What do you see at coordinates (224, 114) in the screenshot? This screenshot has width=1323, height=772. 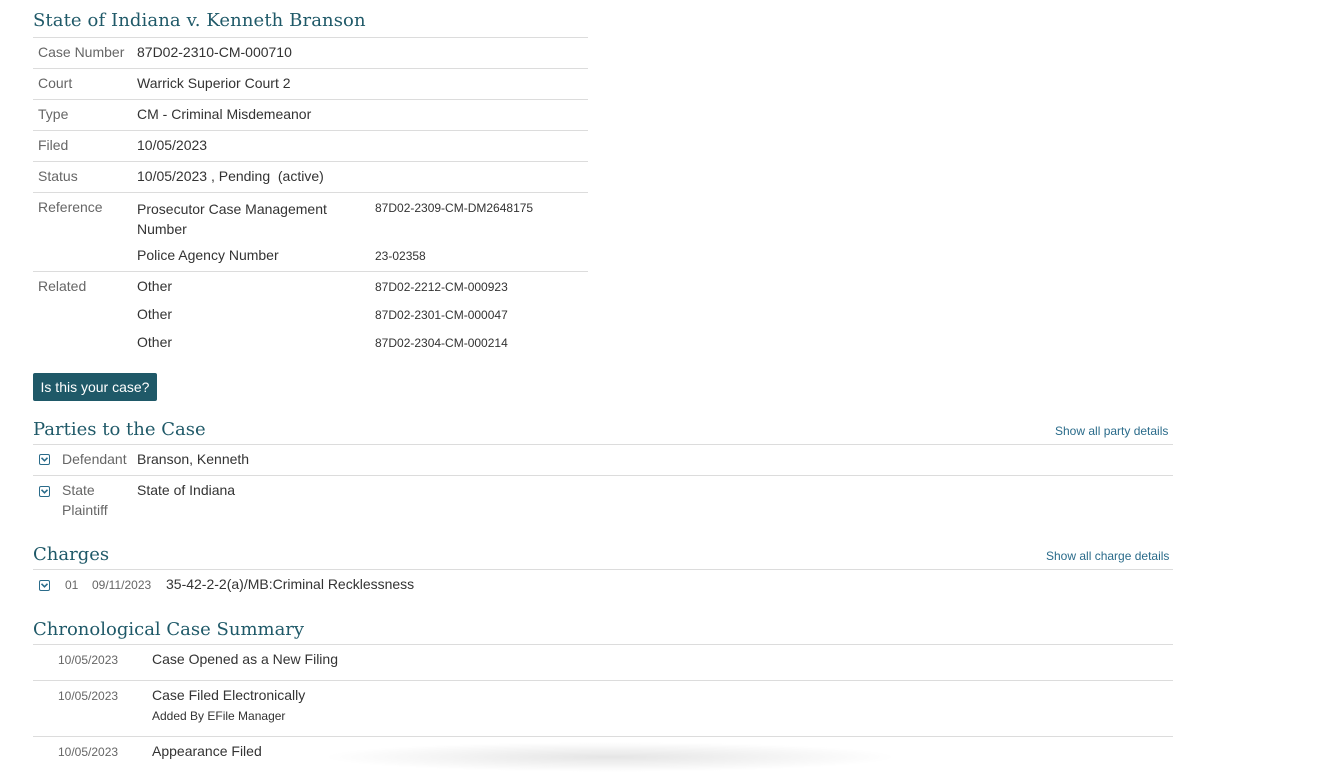 I see `type-value: CM - Criminal Misdemeanor` at bounding box center [224, 114].